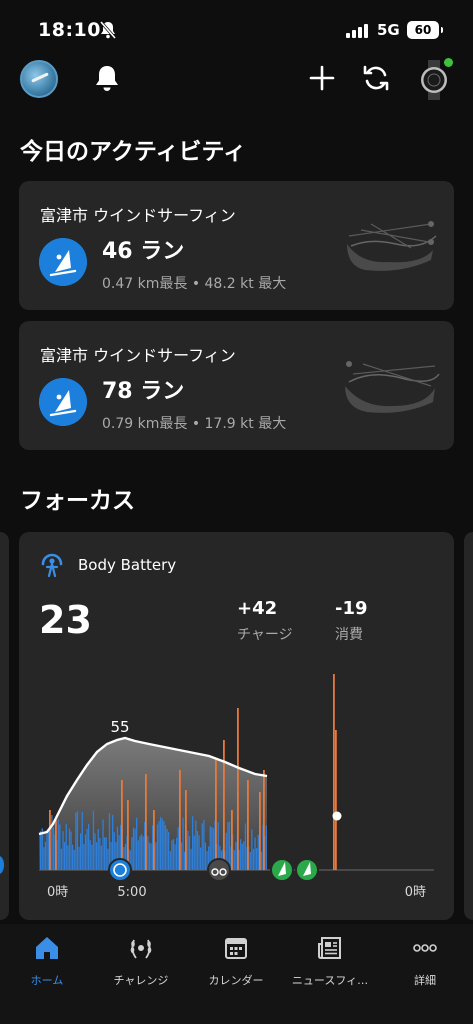 This screenshot has height=1024, width=473. What do you see at coordinates (47, 980) in the screenshot?
I see `tab-label: ホーム` at bounding box center [47, 980].